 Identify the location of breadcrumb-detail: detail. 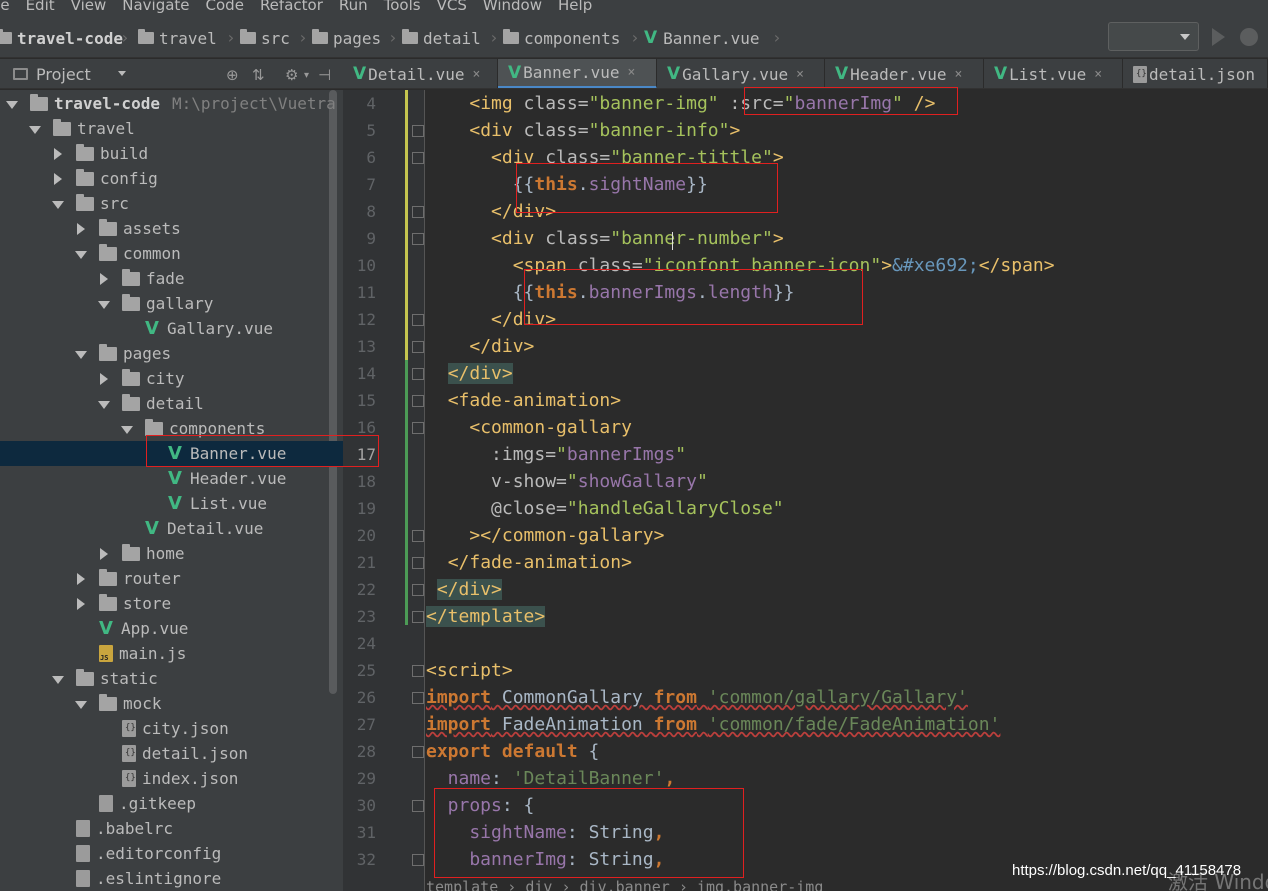
(441, 38).